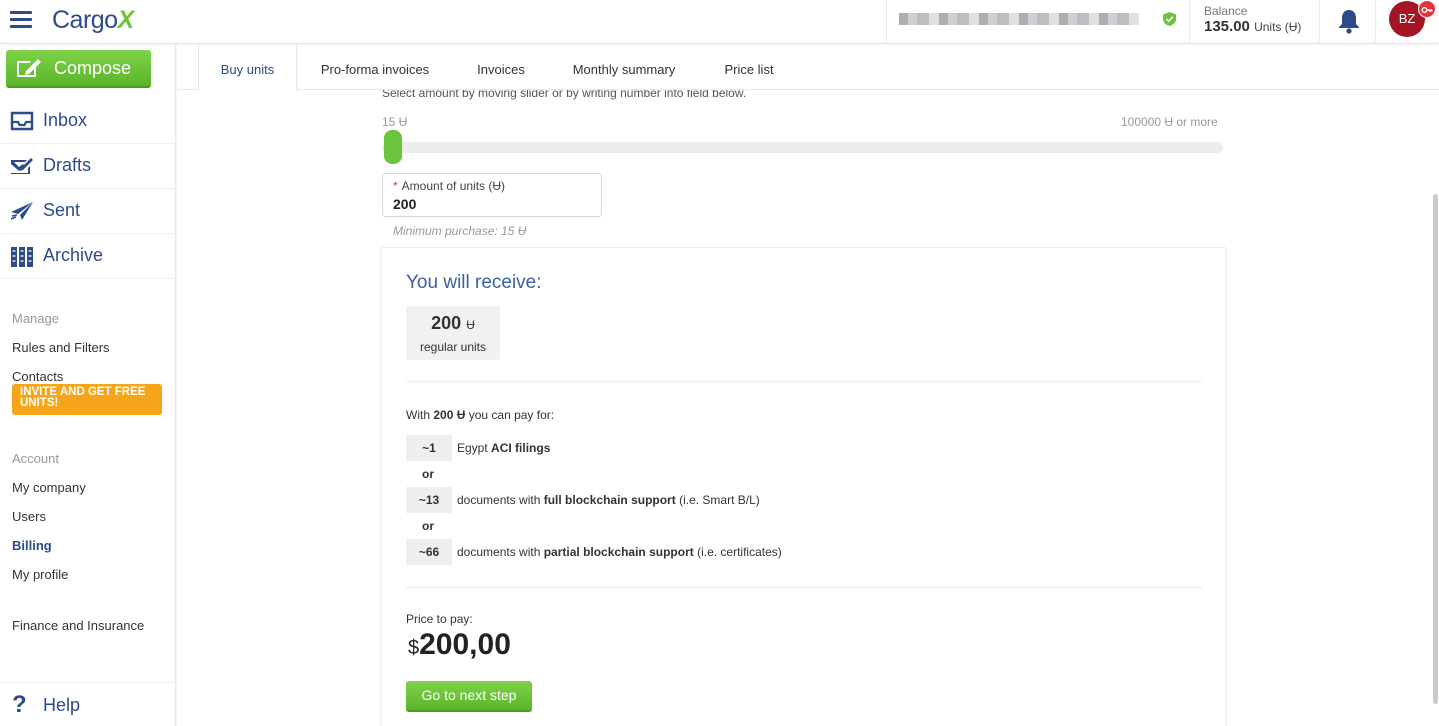  I want to click on tab-buy-units: Buy units, so click(247, 67).